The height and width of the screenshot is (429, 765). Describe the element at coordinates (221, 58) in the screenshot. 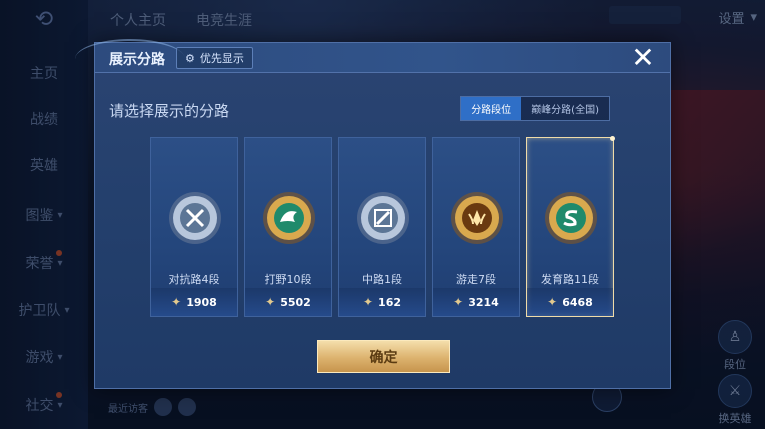

I see `priority-display-label: 优先显示` at that location.